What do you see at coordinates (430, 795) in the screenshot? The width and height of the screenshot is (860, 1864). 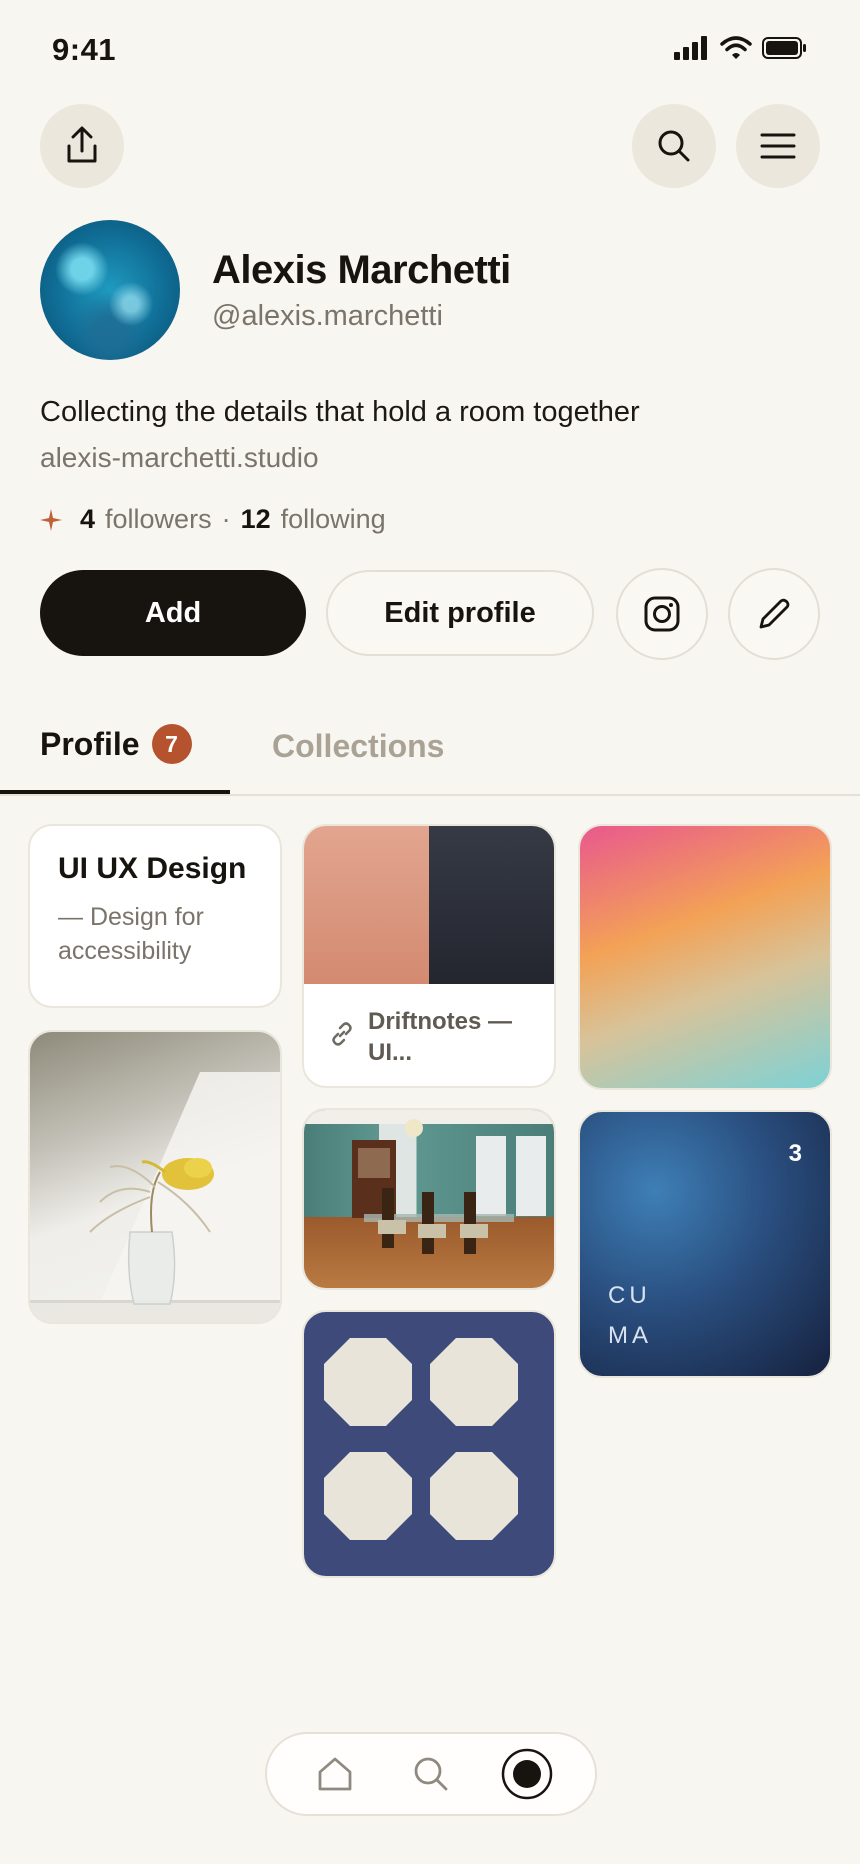 I see `tab-divider` at bounding box center [430, 795].